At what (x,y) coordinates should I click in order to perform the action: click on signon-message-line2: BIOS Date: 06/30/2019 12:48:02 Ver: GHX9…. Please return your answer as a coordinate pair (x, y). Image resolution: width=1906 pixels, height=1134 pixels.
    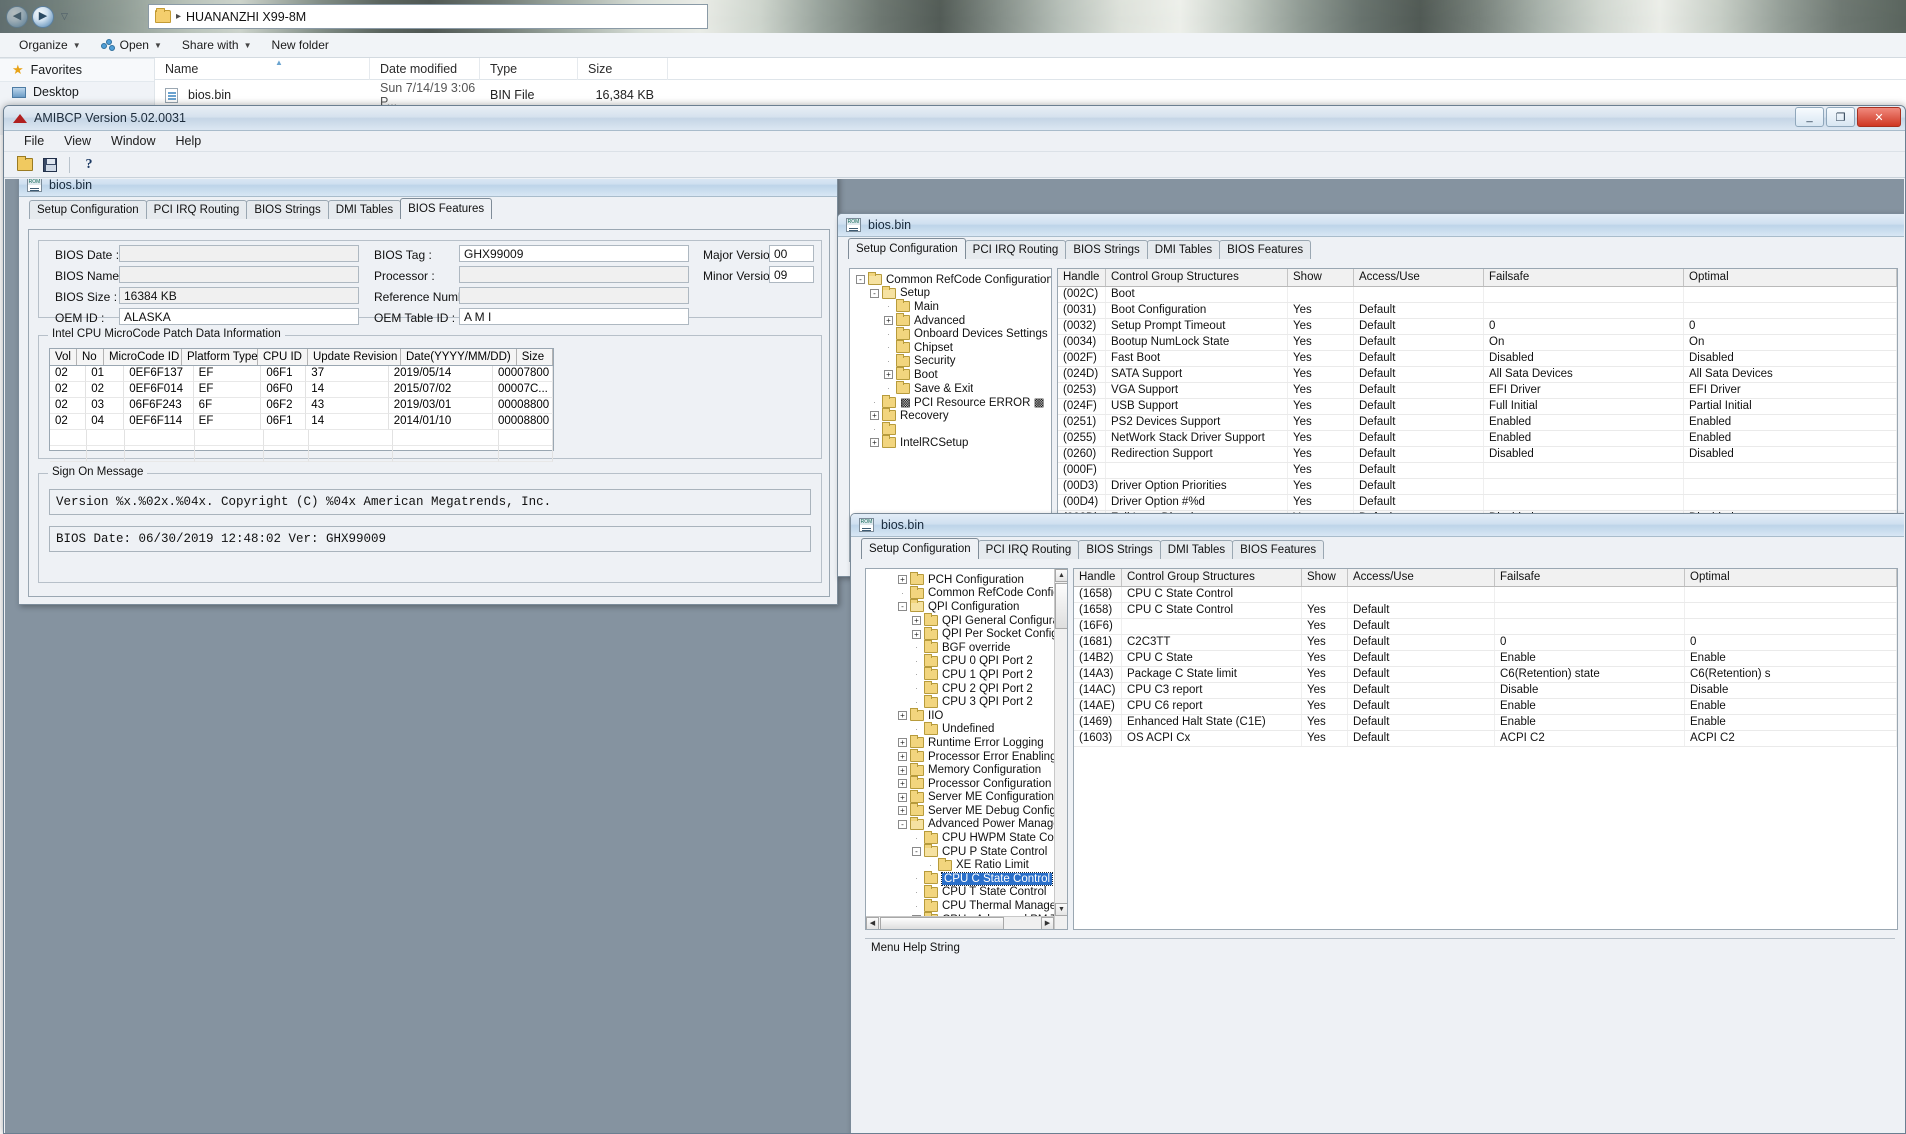
    Looking at the image, I should click on (430, 539).